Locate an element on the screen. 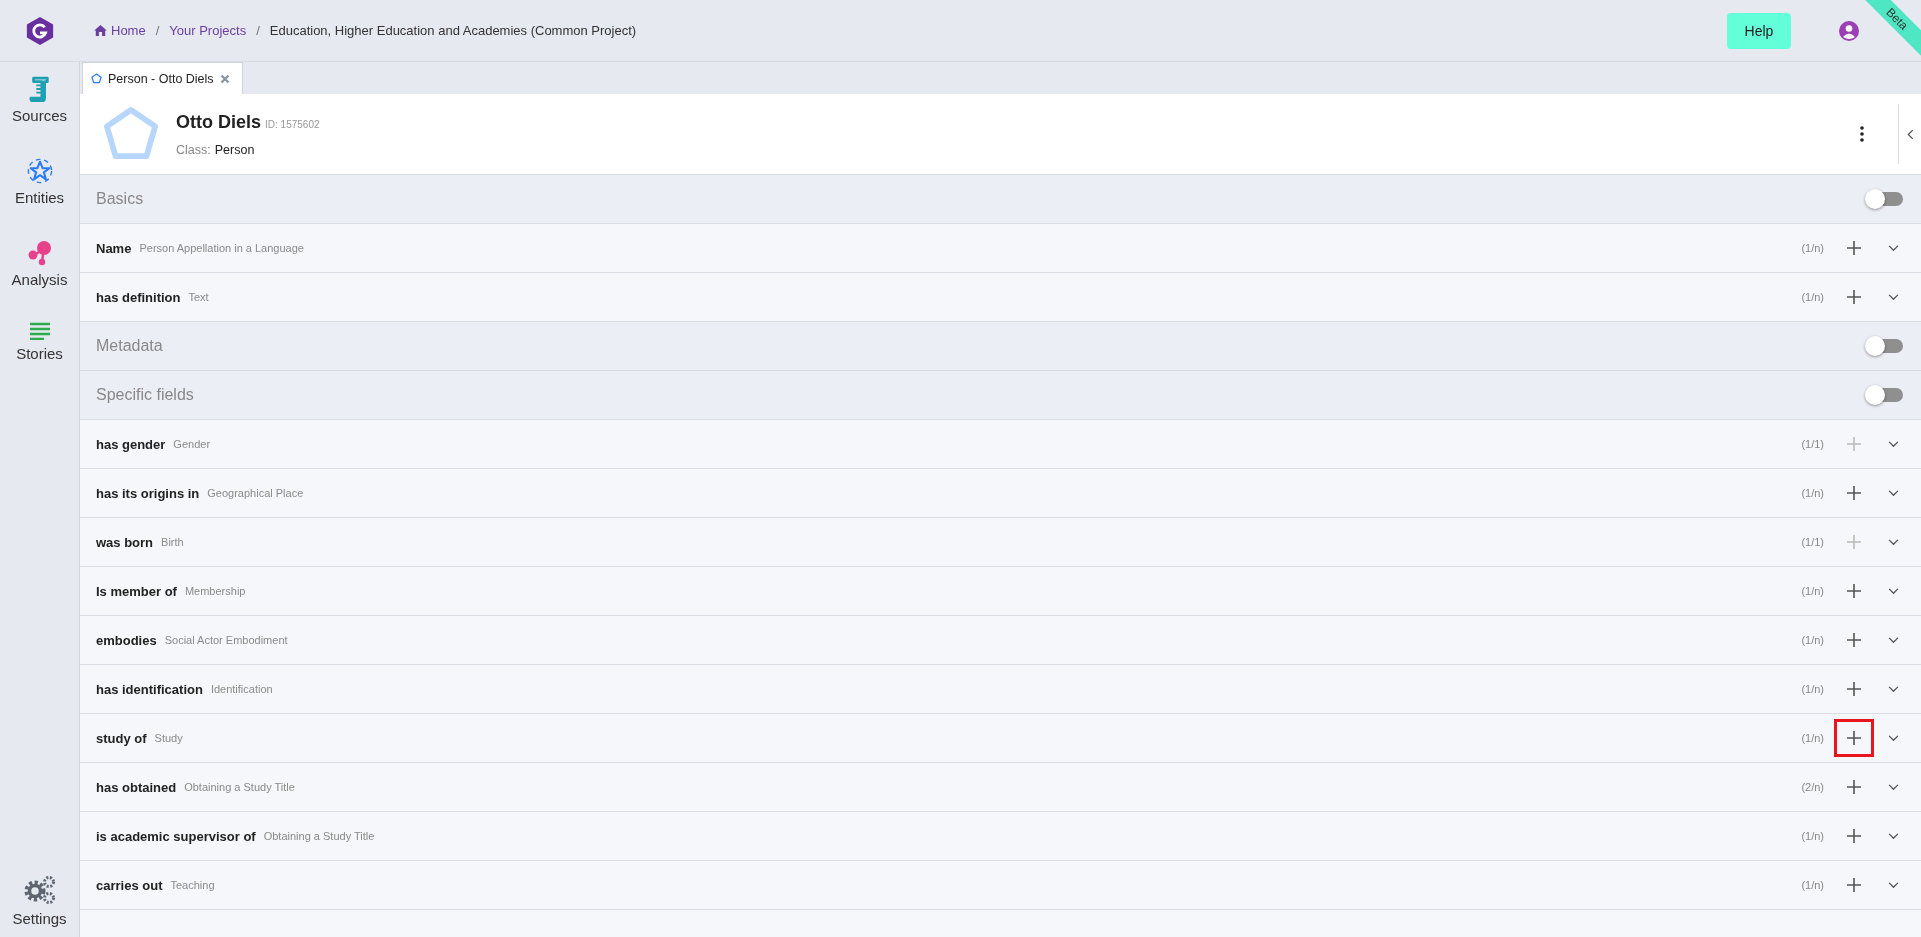 The width and height of the screenshot is (1921, 937). chevron-left-icon is located at coordinates (1910, 134).